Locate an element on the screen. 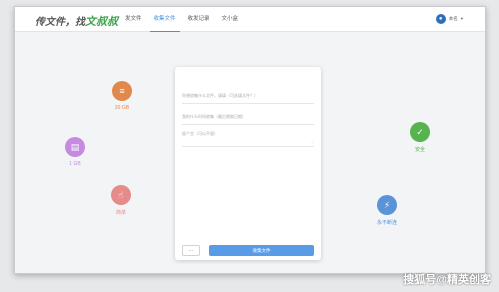 The height and width of the screenshot is (292, 499). deadline-field: 我的什么时间收集（最后期限日期） is located at coordinates (248, 119).